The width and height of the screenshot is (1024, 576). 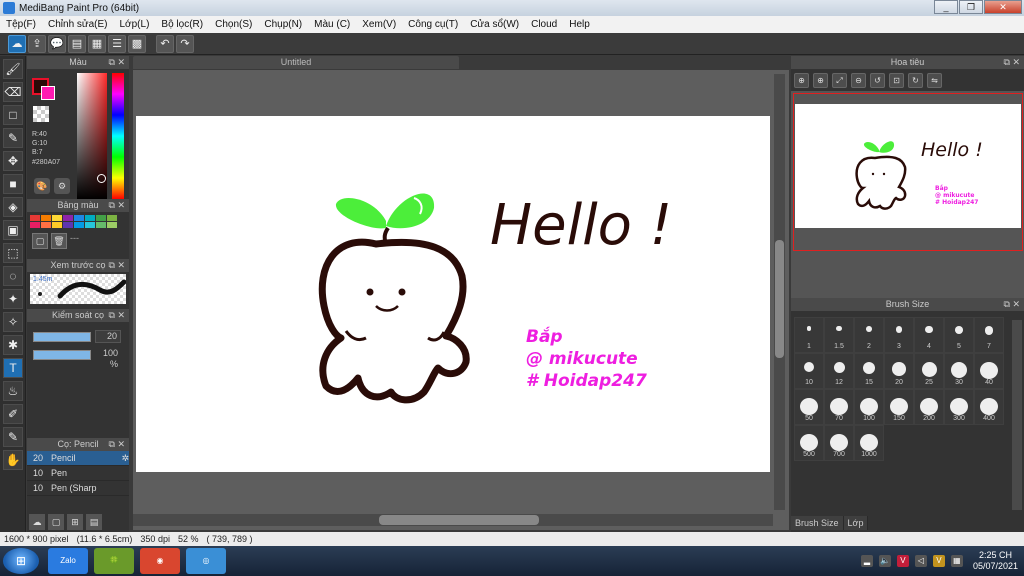 I want to click on brush-settings-icon: ▤, so click(x=94, y=522).